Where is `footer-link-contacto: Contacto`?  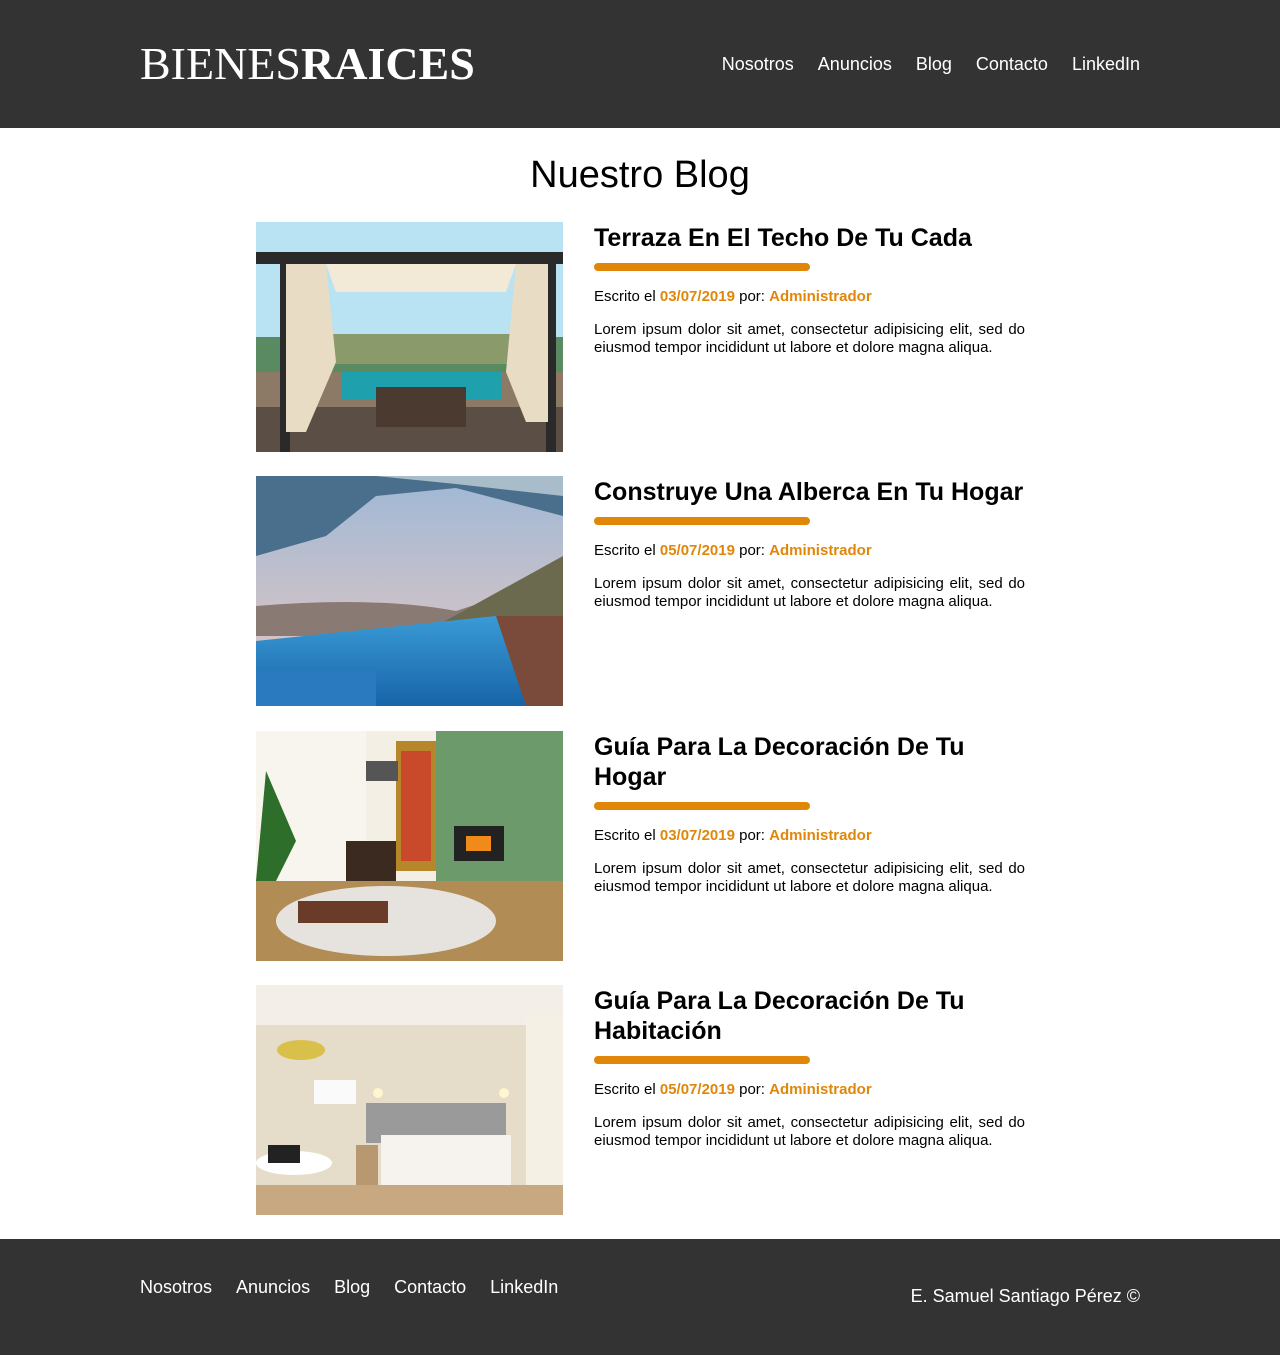 footer-link-contacto: Contacto is located at coordinates (430, 1287).